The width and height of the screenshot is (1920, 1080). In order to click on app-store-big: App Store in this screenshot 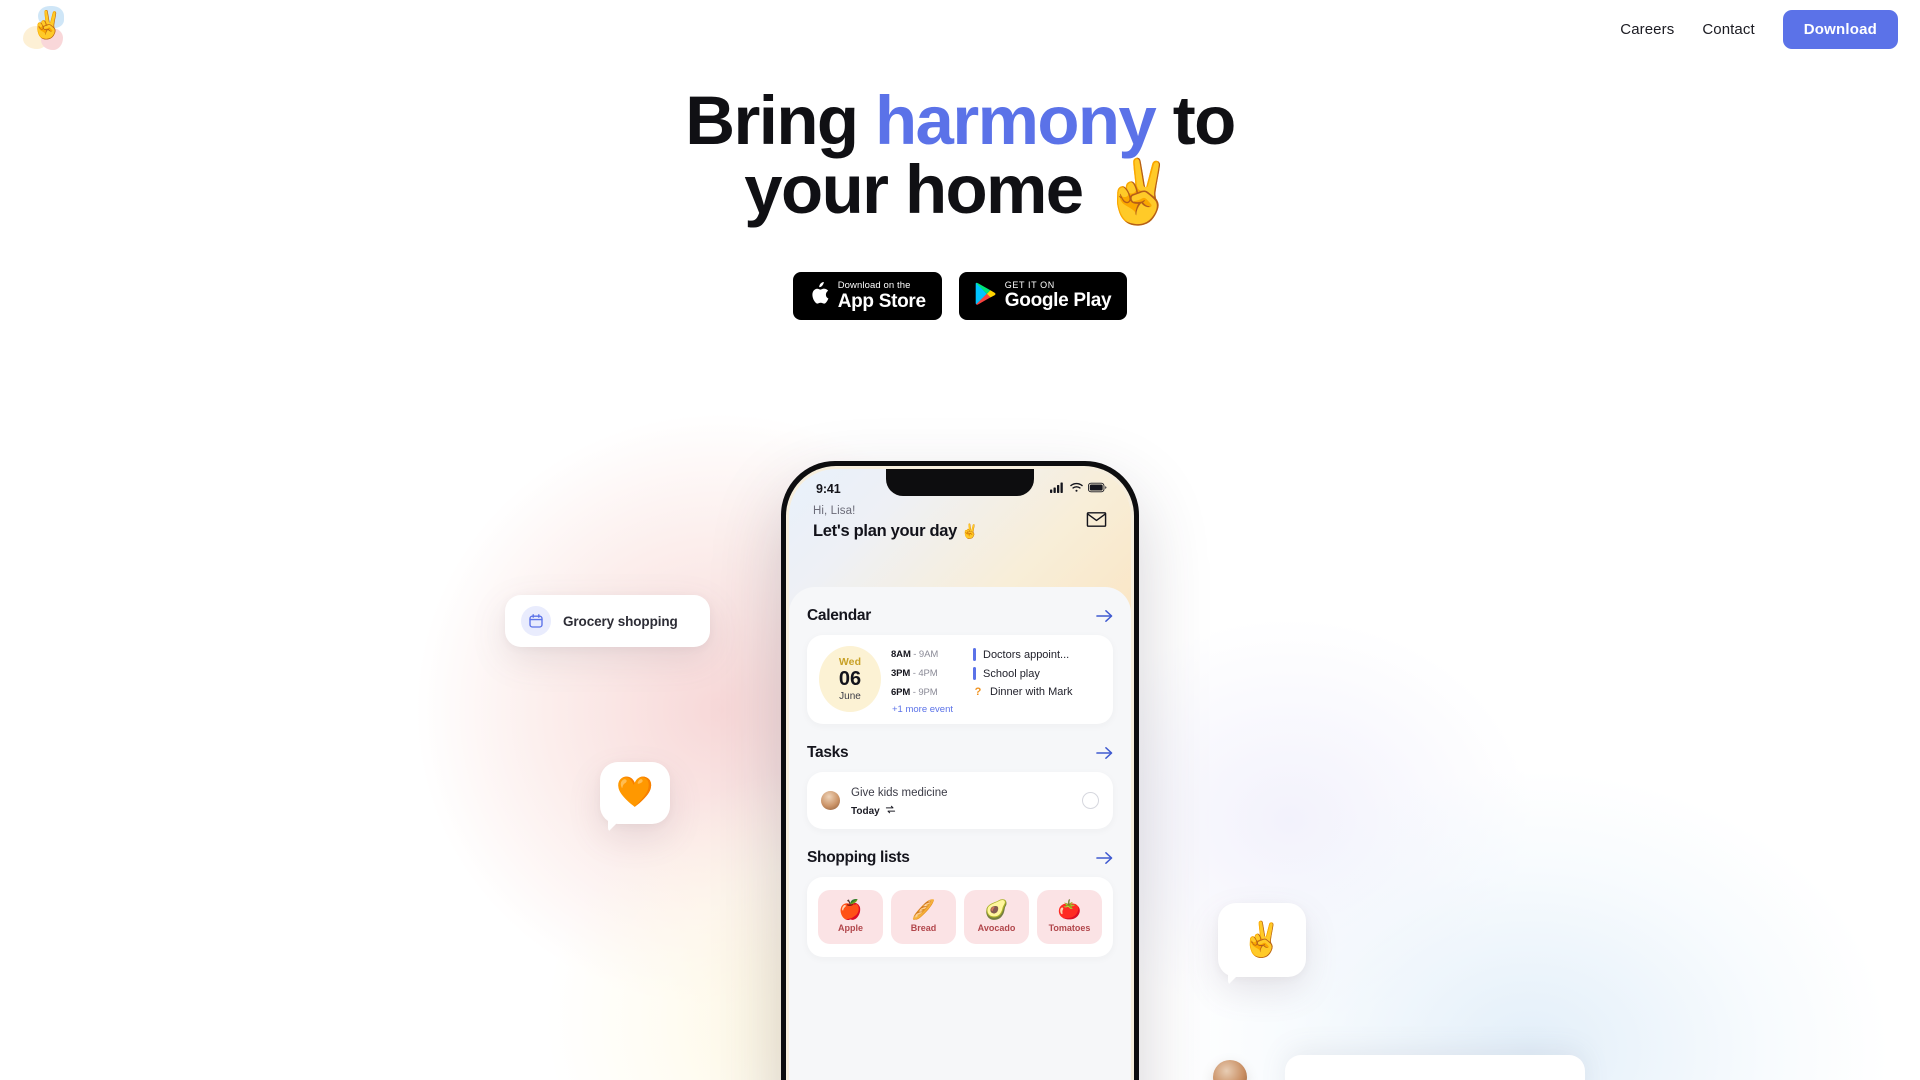, I will do `click(881, 301)`.